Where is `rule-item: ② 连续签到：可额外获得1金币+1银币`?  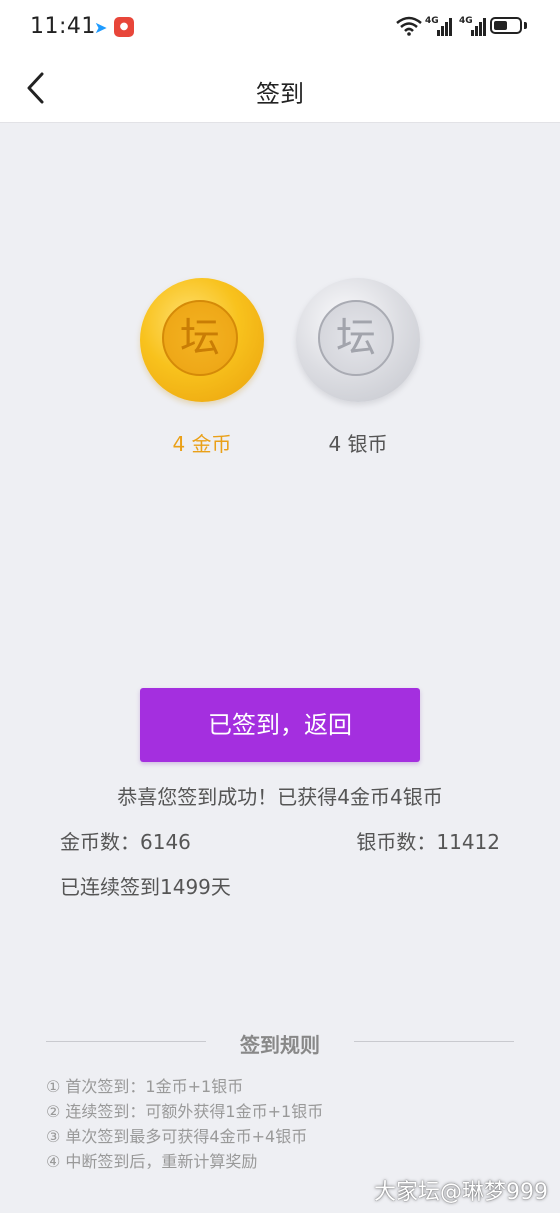
rule-item: ② 连续签到：可额外获得1金币+1银币 is located at coordinates (185, 1111).